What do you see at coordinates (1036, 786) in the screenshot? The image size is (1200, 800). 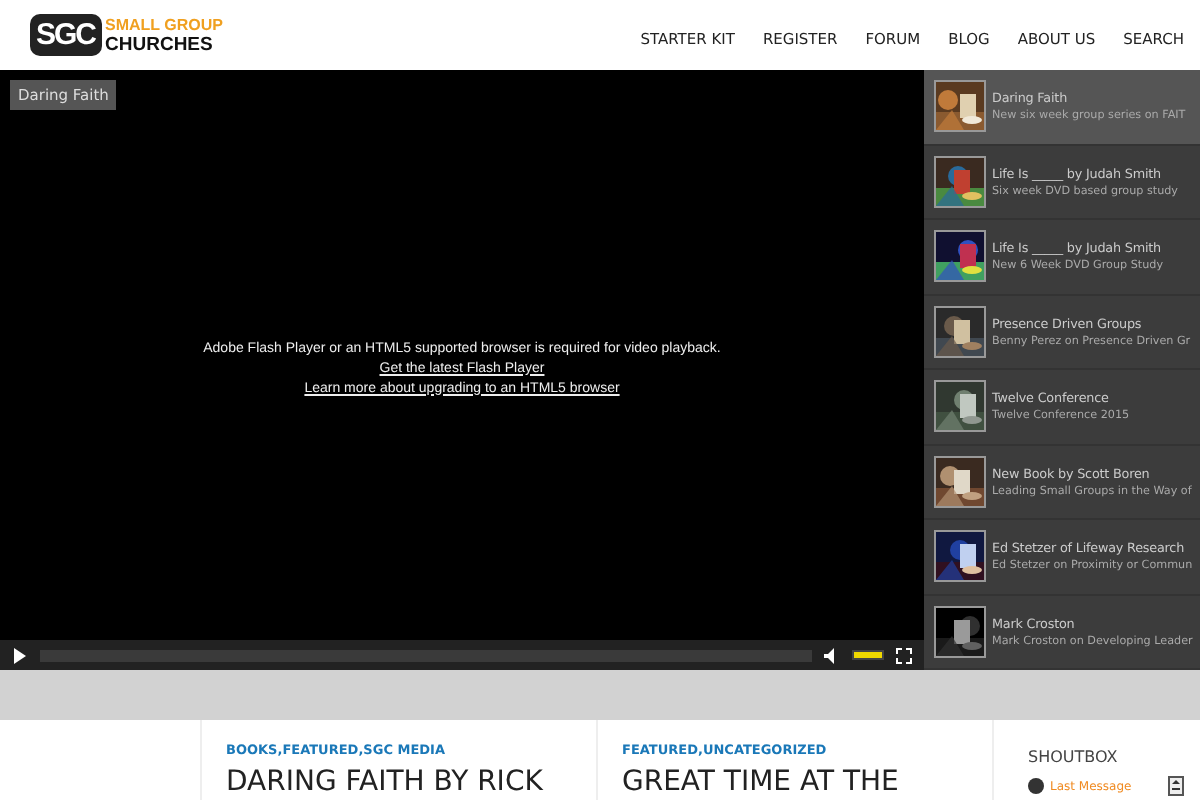 I see `bullet-icon` at bounding box center [1036, 786].